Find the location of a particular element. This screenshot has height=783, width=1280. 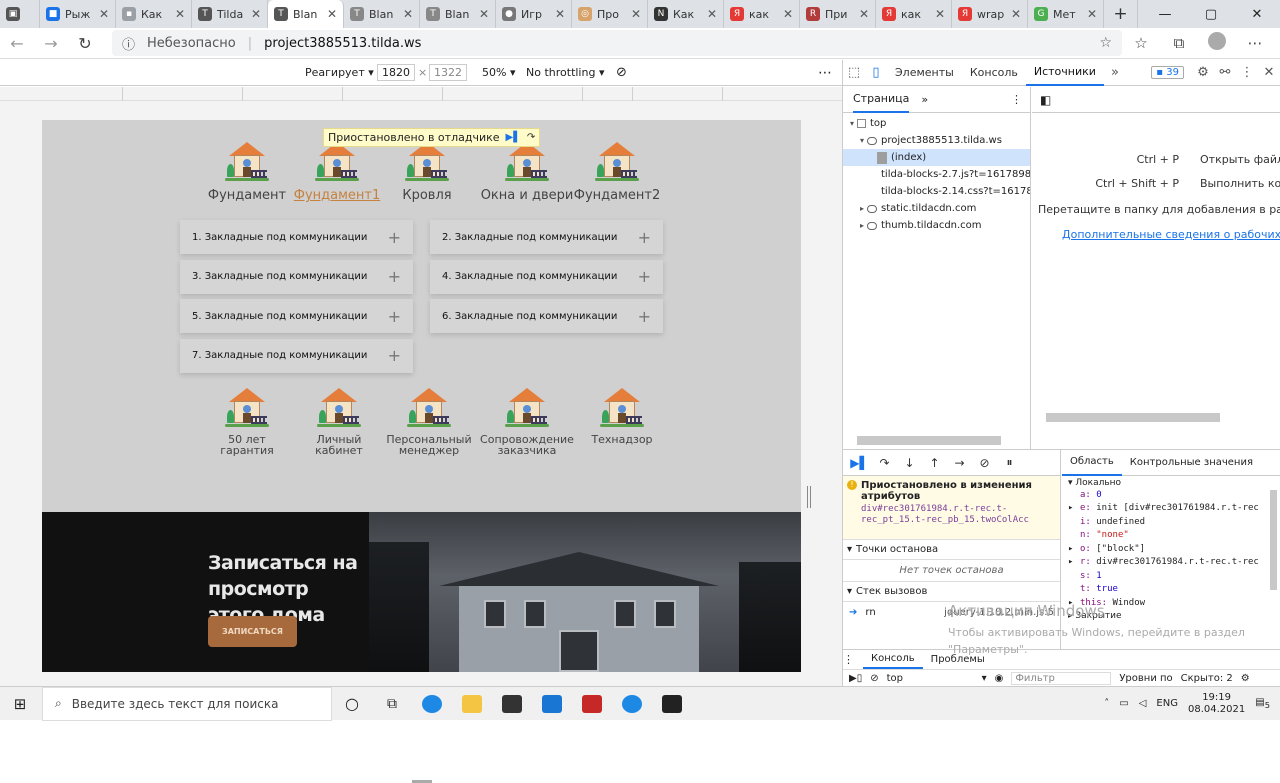

tree-css-file: tilda-blocks-2.14.css?t=161789 is located at coordinates (936, 191).